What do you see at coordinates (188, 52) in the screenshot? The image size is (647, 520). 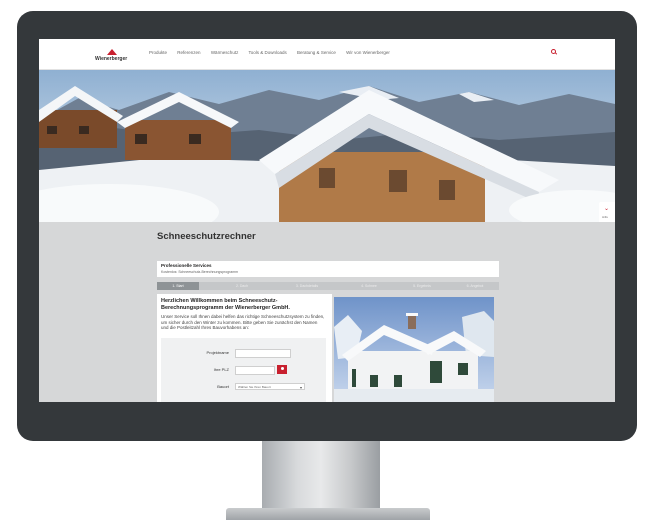 I see `nav-item-referenzen: Referenzen` at bounding box center [188, 52].